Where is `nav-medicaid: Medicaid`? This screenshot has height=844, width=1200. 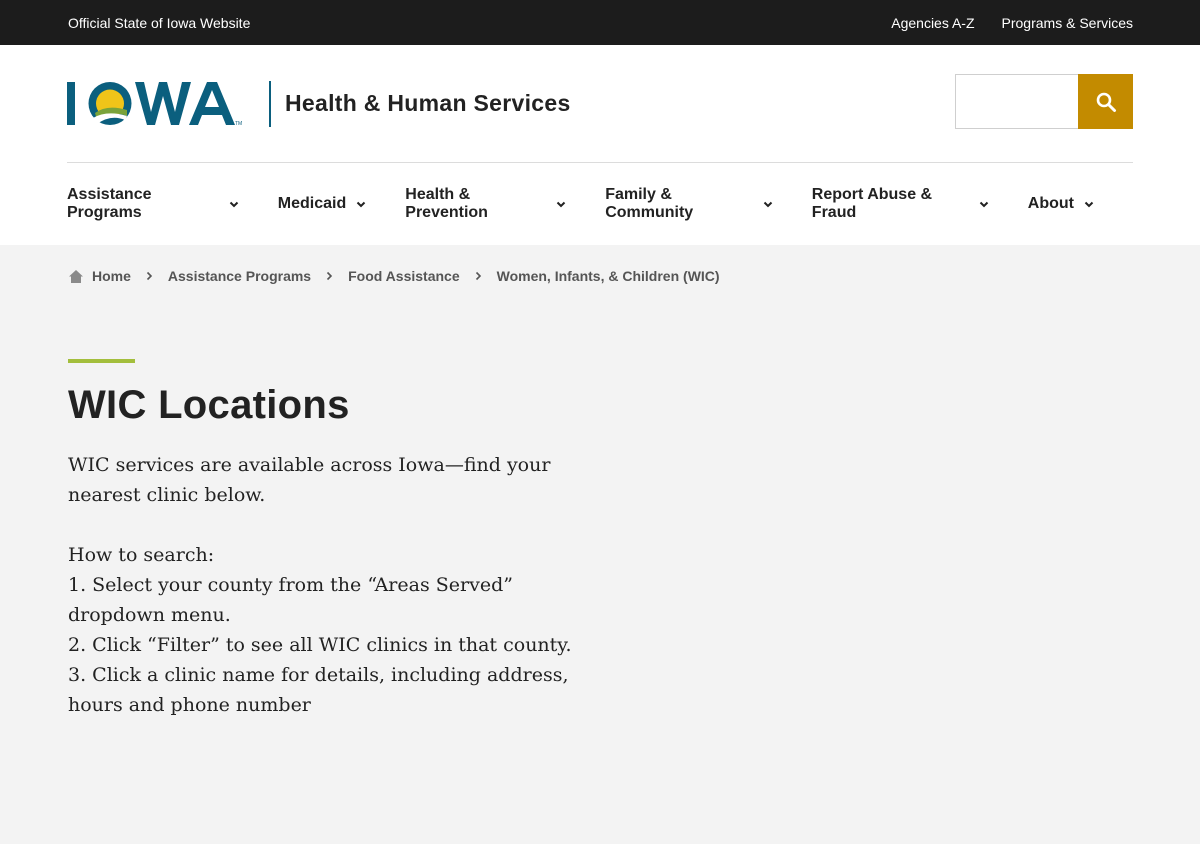
nav-medicaid: Medicaid is located at coordinates (322, 204).